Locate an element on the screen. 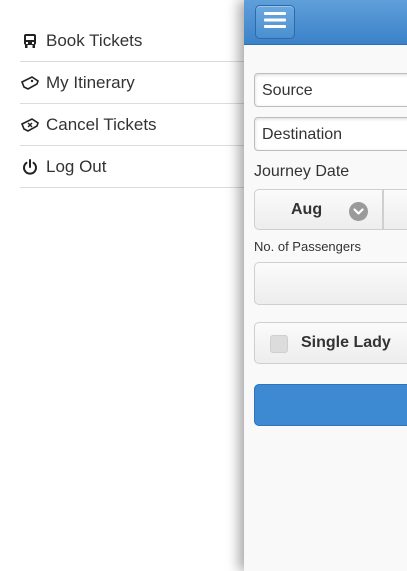 Image resolution: width=407 pixels, height=571 pixels. menu-item-log-out: Log Out is located at coordinates (132, 167).